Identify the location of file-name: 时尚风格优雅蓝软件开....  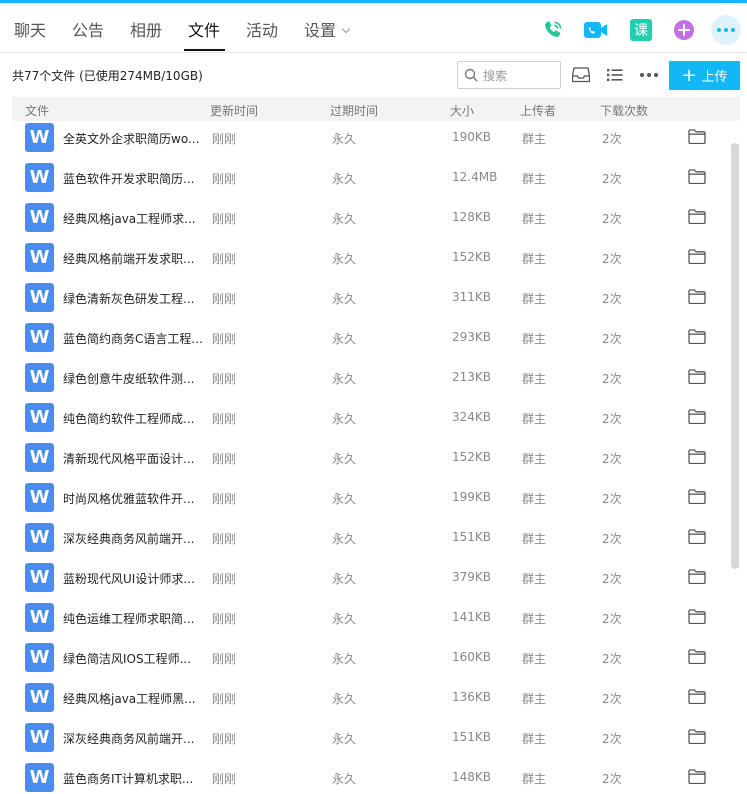
(134, 498).